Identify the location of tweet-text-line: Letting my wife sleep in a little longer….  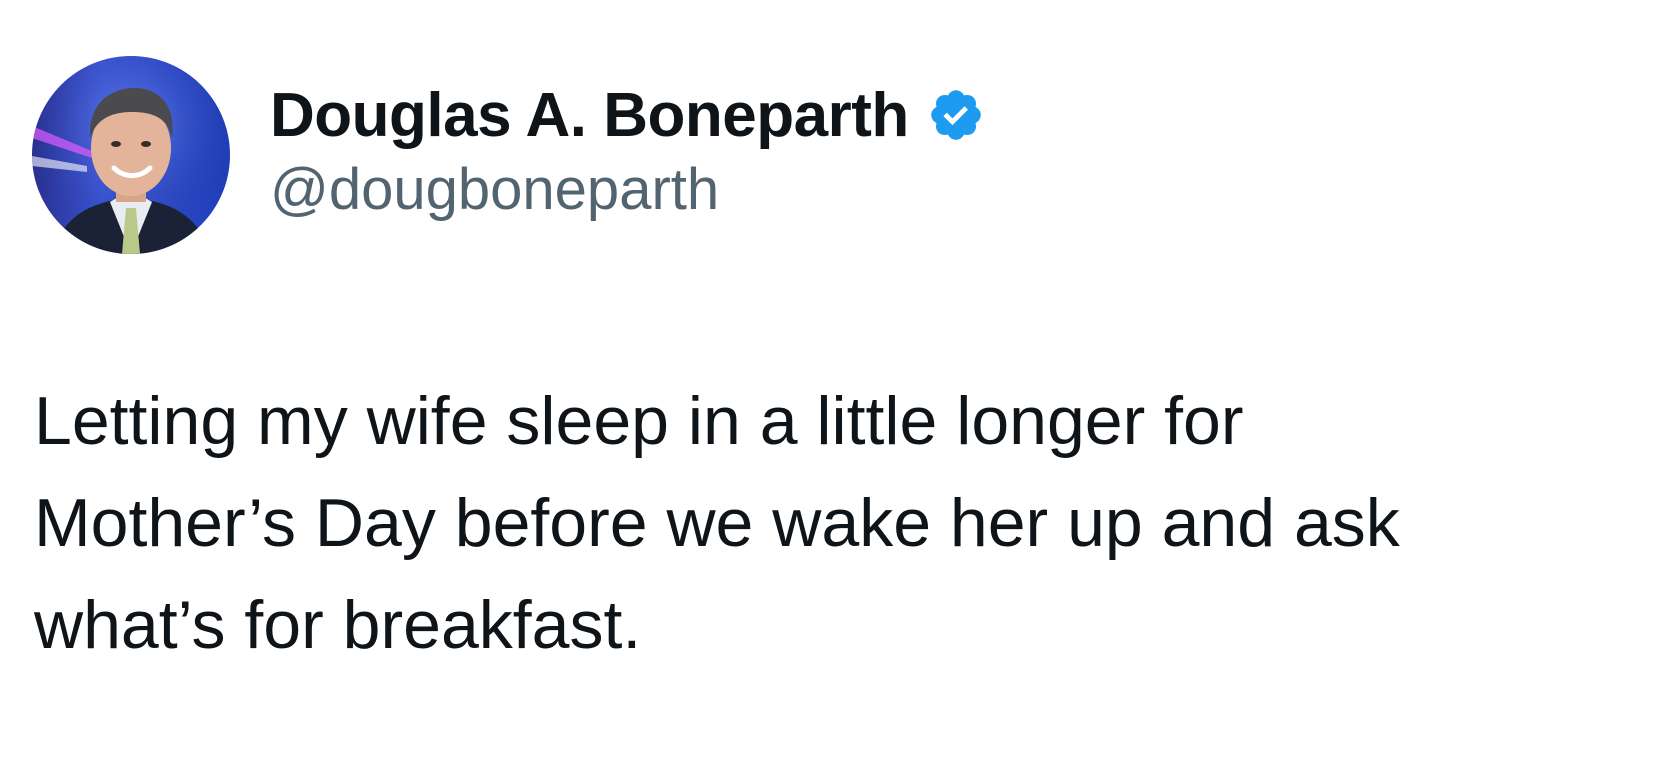
(639, 421).